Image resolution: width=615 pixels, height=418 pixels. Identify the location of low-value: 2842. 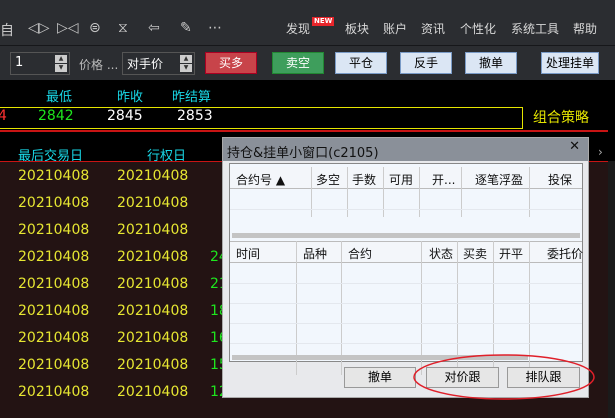
(56, 116).